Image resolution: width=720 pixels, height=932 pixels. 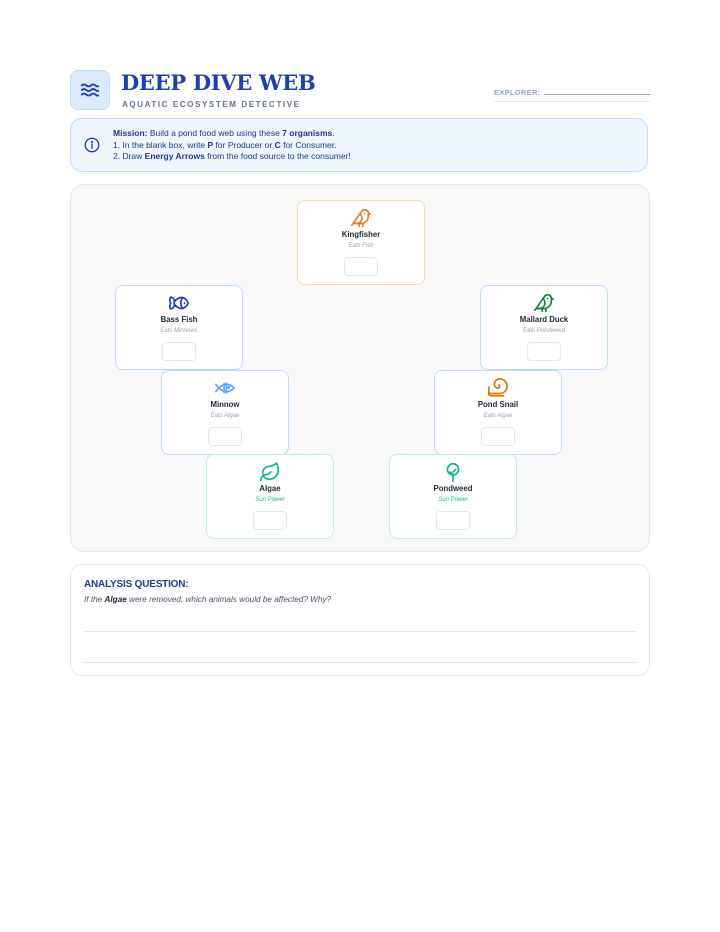 I want to click on page-subtitle: AQUATIC ECOSYSTEM DETECTIVE, so click(x=211, y=104).